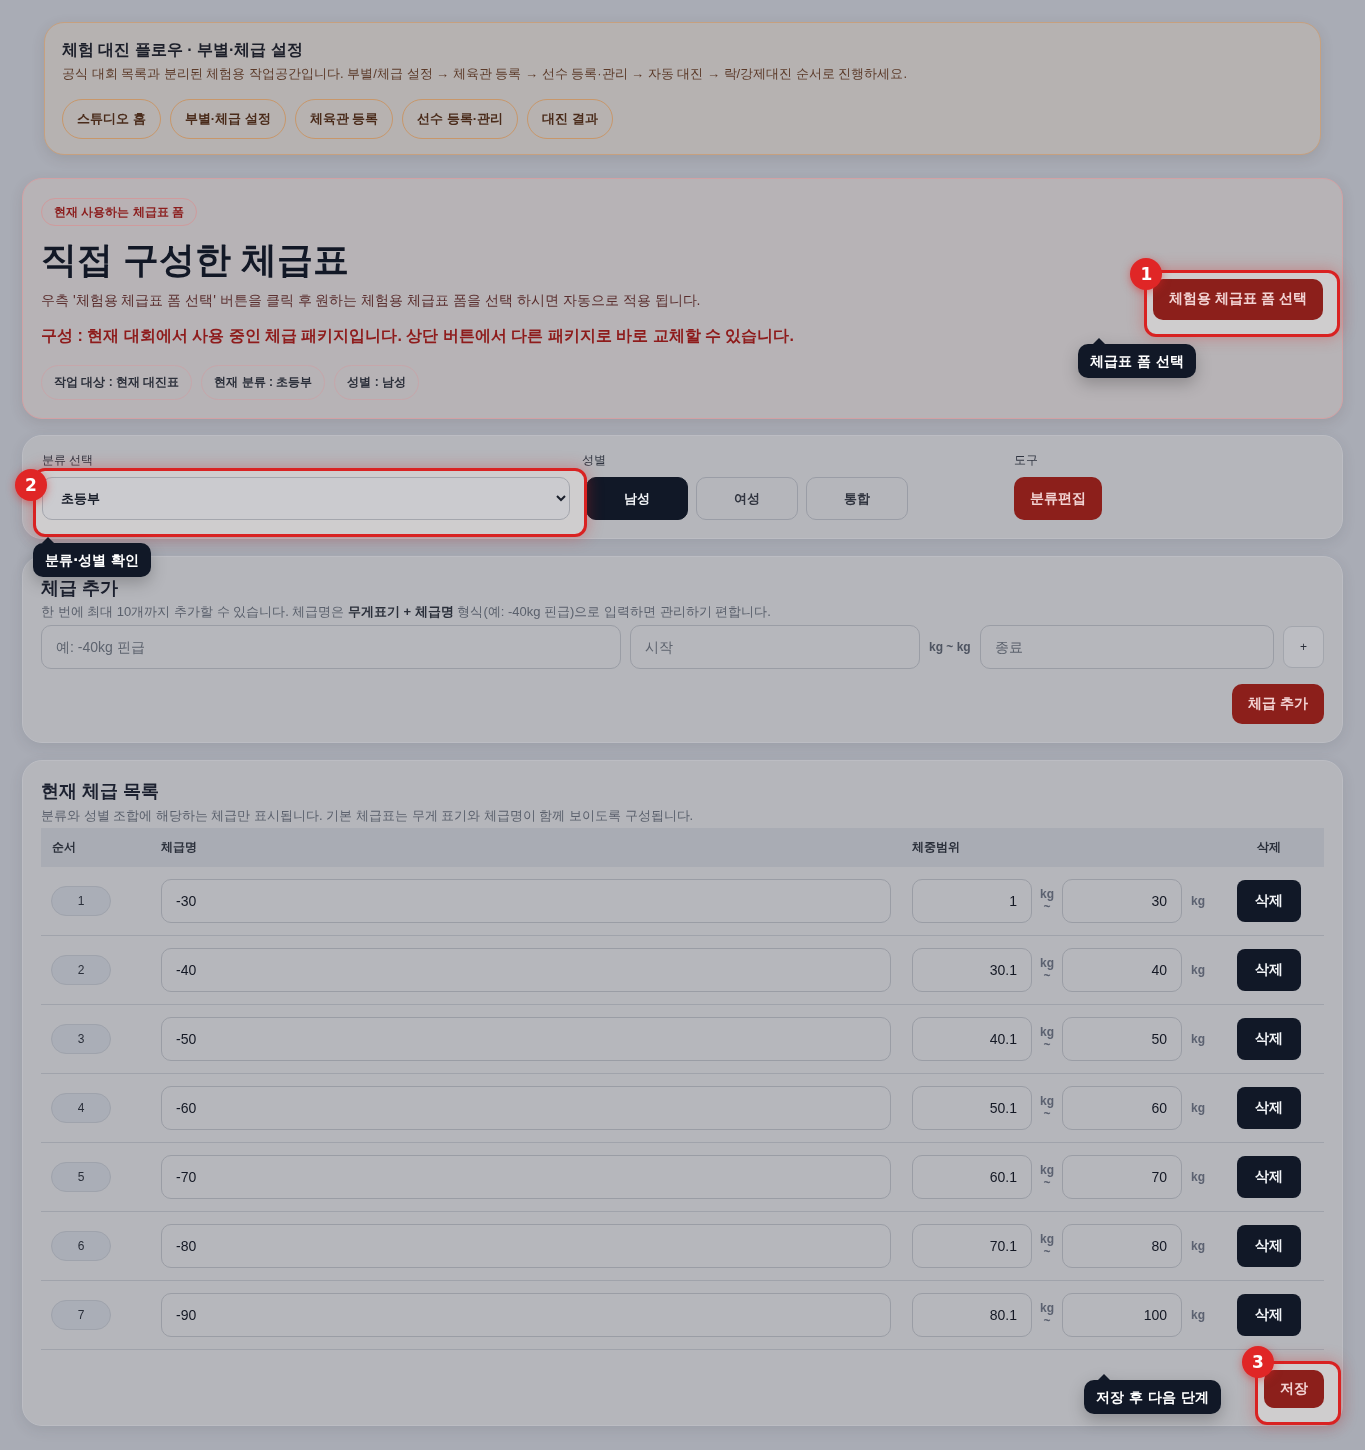 Image resolution: width=1365 pixels, height=1450 pixels. What do you see at coordinates (1122, 1108) in the screenshot?
I see `max-weight-input: 60` at bounding box center [1122, 1108].